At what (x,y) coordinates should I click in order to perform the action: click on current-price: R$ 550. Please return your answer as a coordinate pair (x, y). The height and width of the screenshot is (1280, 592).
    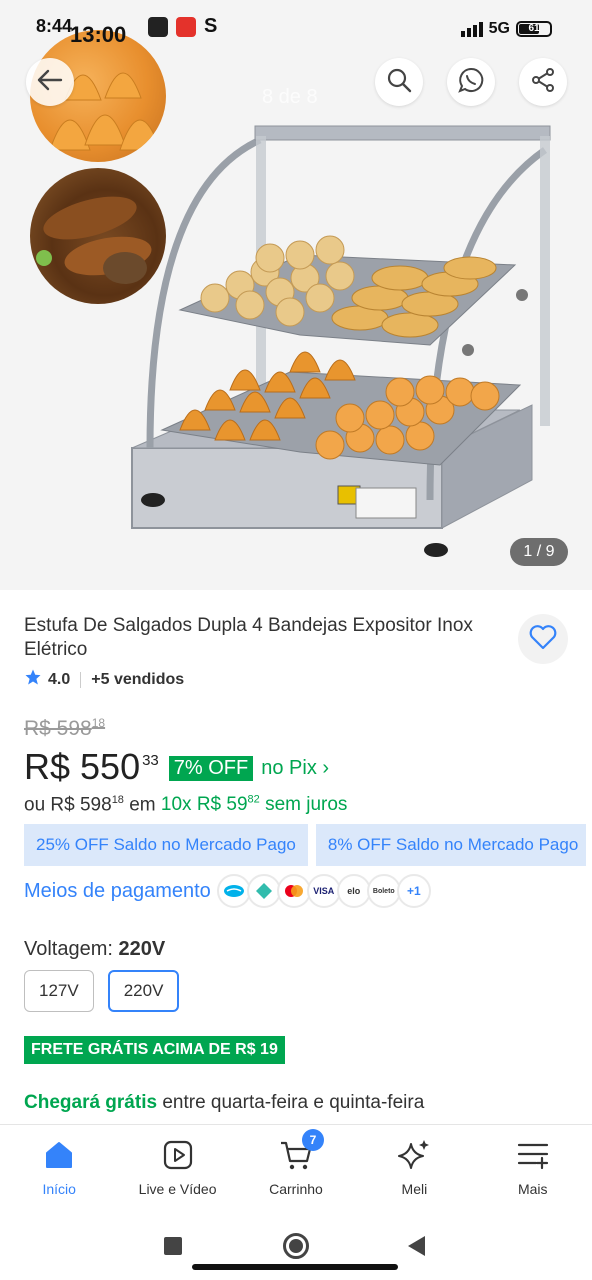
    Looking at the image, I should click on (82, 766).